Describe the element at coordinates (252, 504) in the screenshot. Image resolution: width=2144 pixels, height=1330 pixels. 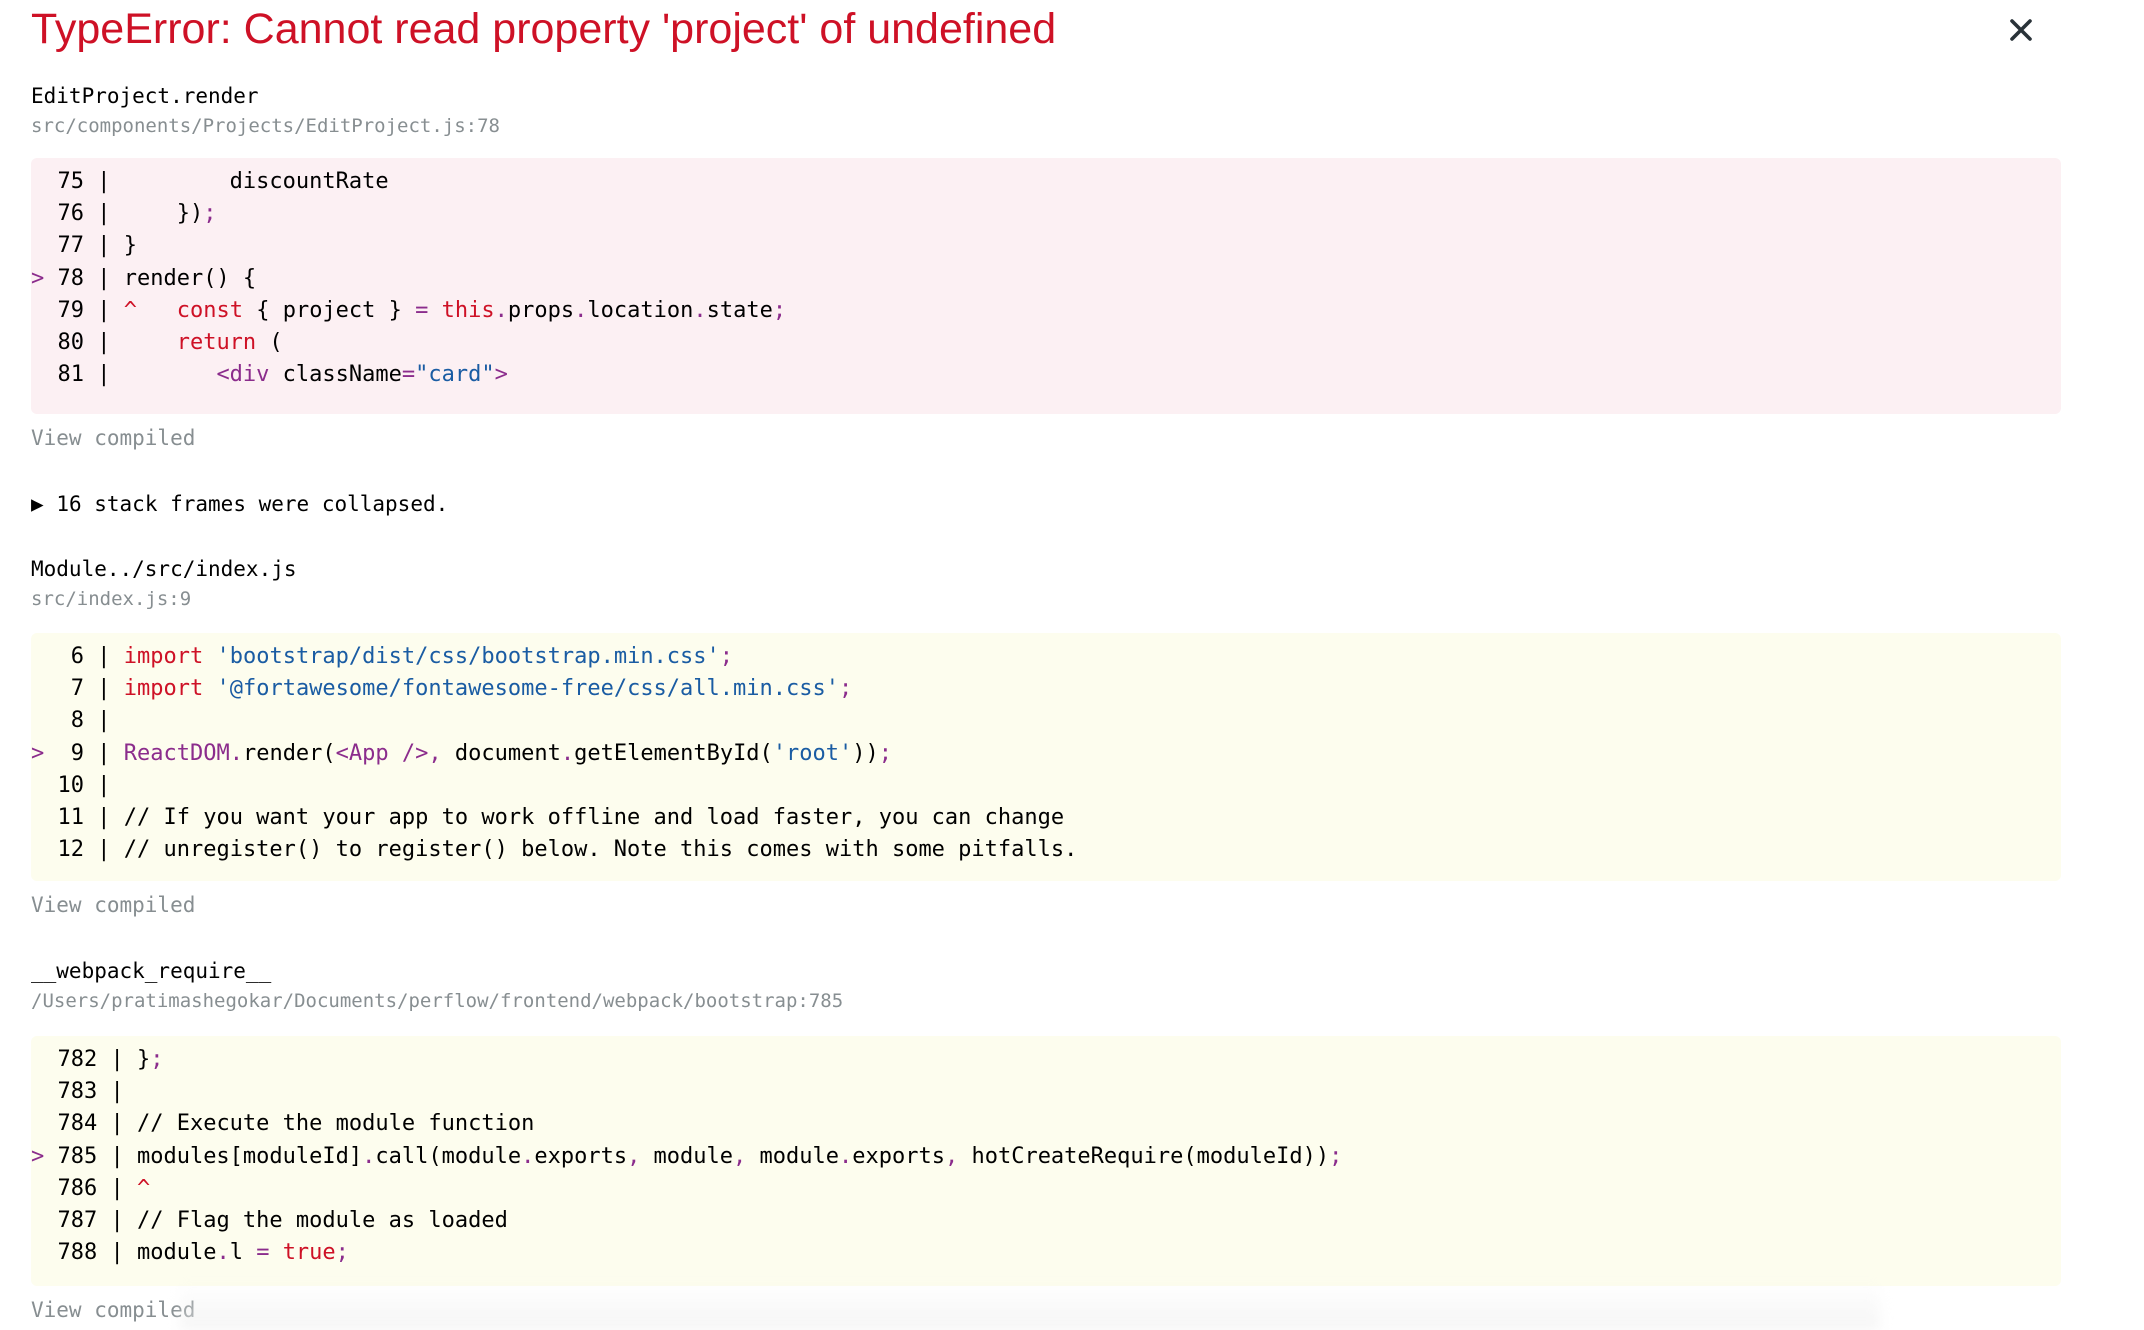
I see `collapsed-frames-label: 16 stack frames were collapsed.` at that location.